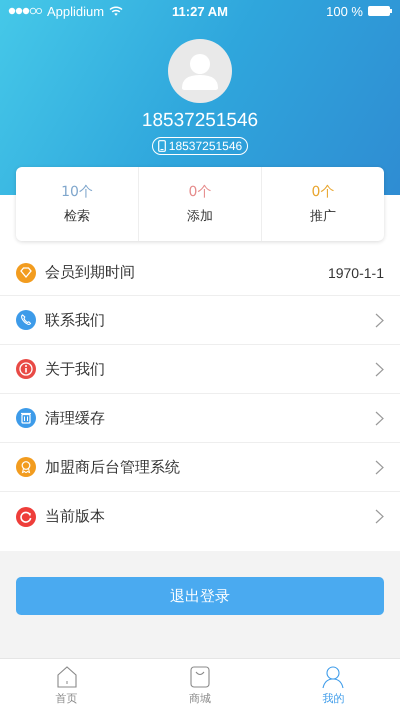  What do you see at coordinates (356, 272) in the screenshot?
I see `menu-value: 1970-1-1` at bounding box center [356, 272].